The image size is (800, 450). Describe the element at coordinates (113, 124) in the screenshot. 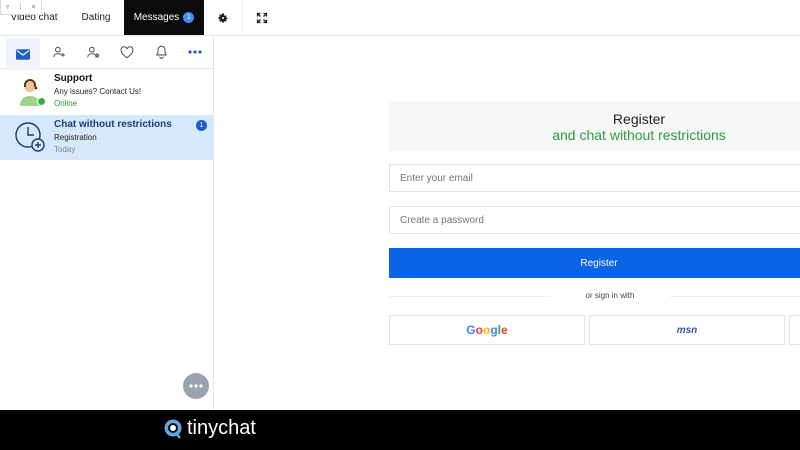

I see `chat-title: Chat without restrictions` at that location.